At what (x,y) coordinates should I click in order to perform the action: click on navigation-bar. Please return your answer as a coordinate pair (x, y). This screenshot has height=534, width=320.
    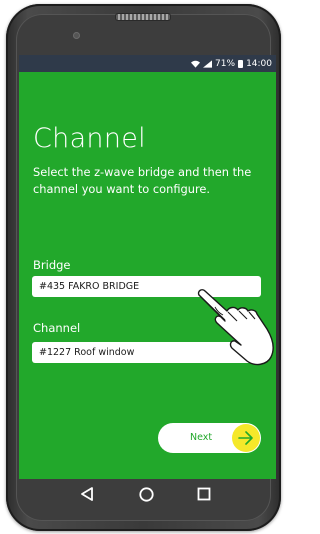
    Looking at the image, I should click on (147, 494).